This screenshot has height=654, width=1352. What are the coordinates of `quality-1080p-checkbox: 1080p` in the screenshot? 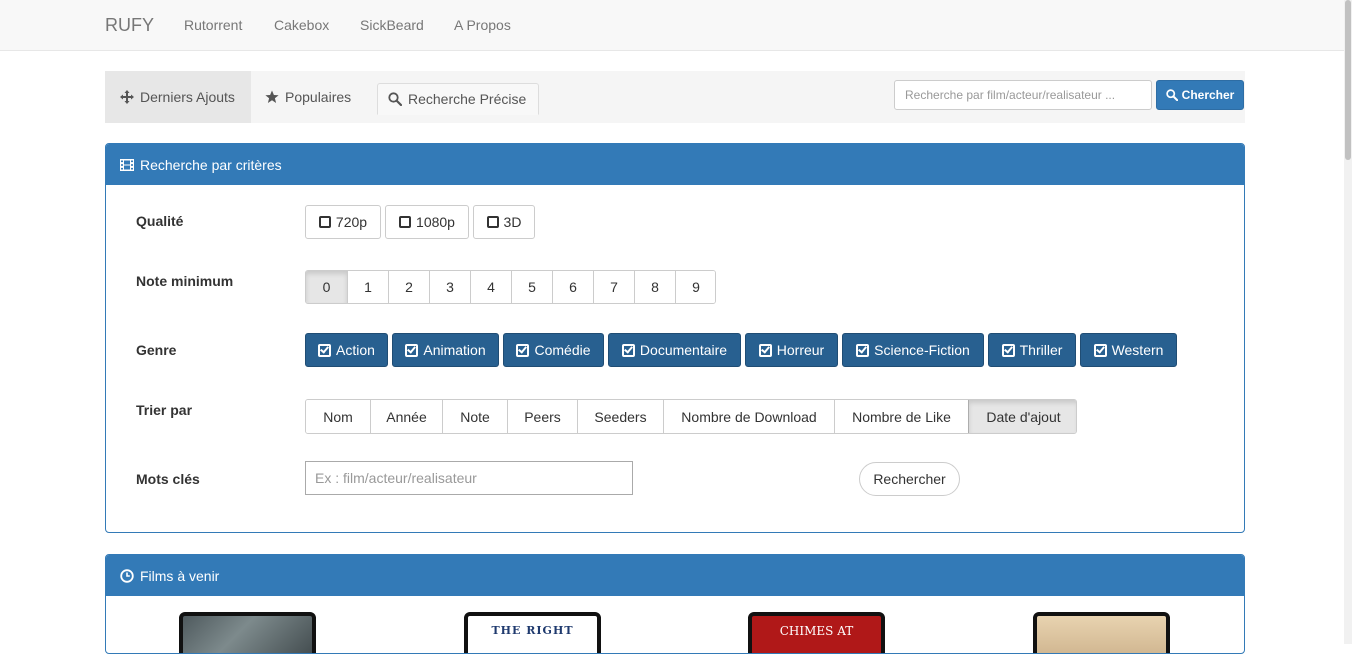 It's located at (427, 222).